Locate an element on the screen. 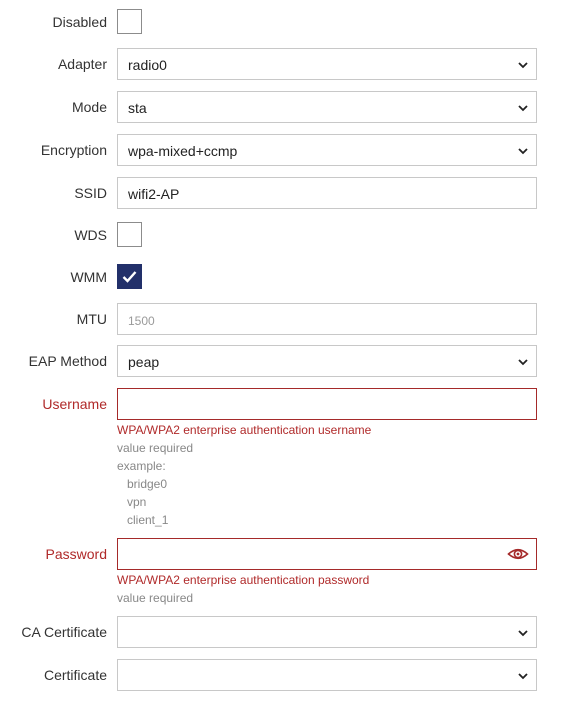 The image size is (564, 727). encryption-label: Encryption is located at coordinates (73, 150).